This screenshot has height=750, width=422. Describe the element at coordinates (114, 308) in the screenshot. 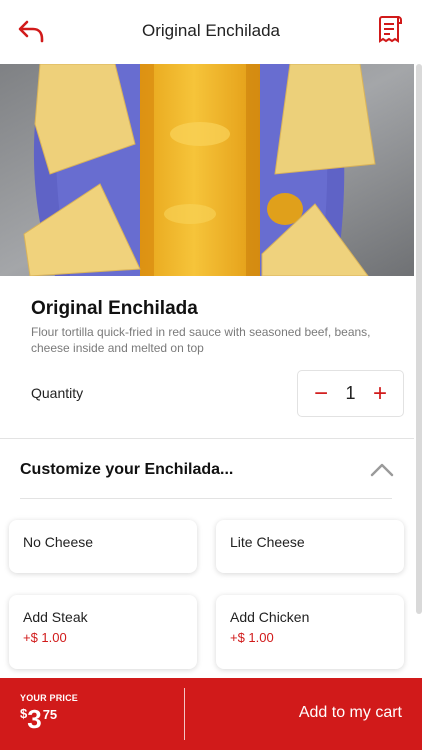

I see `item-name: Original Enchilada` at that location.